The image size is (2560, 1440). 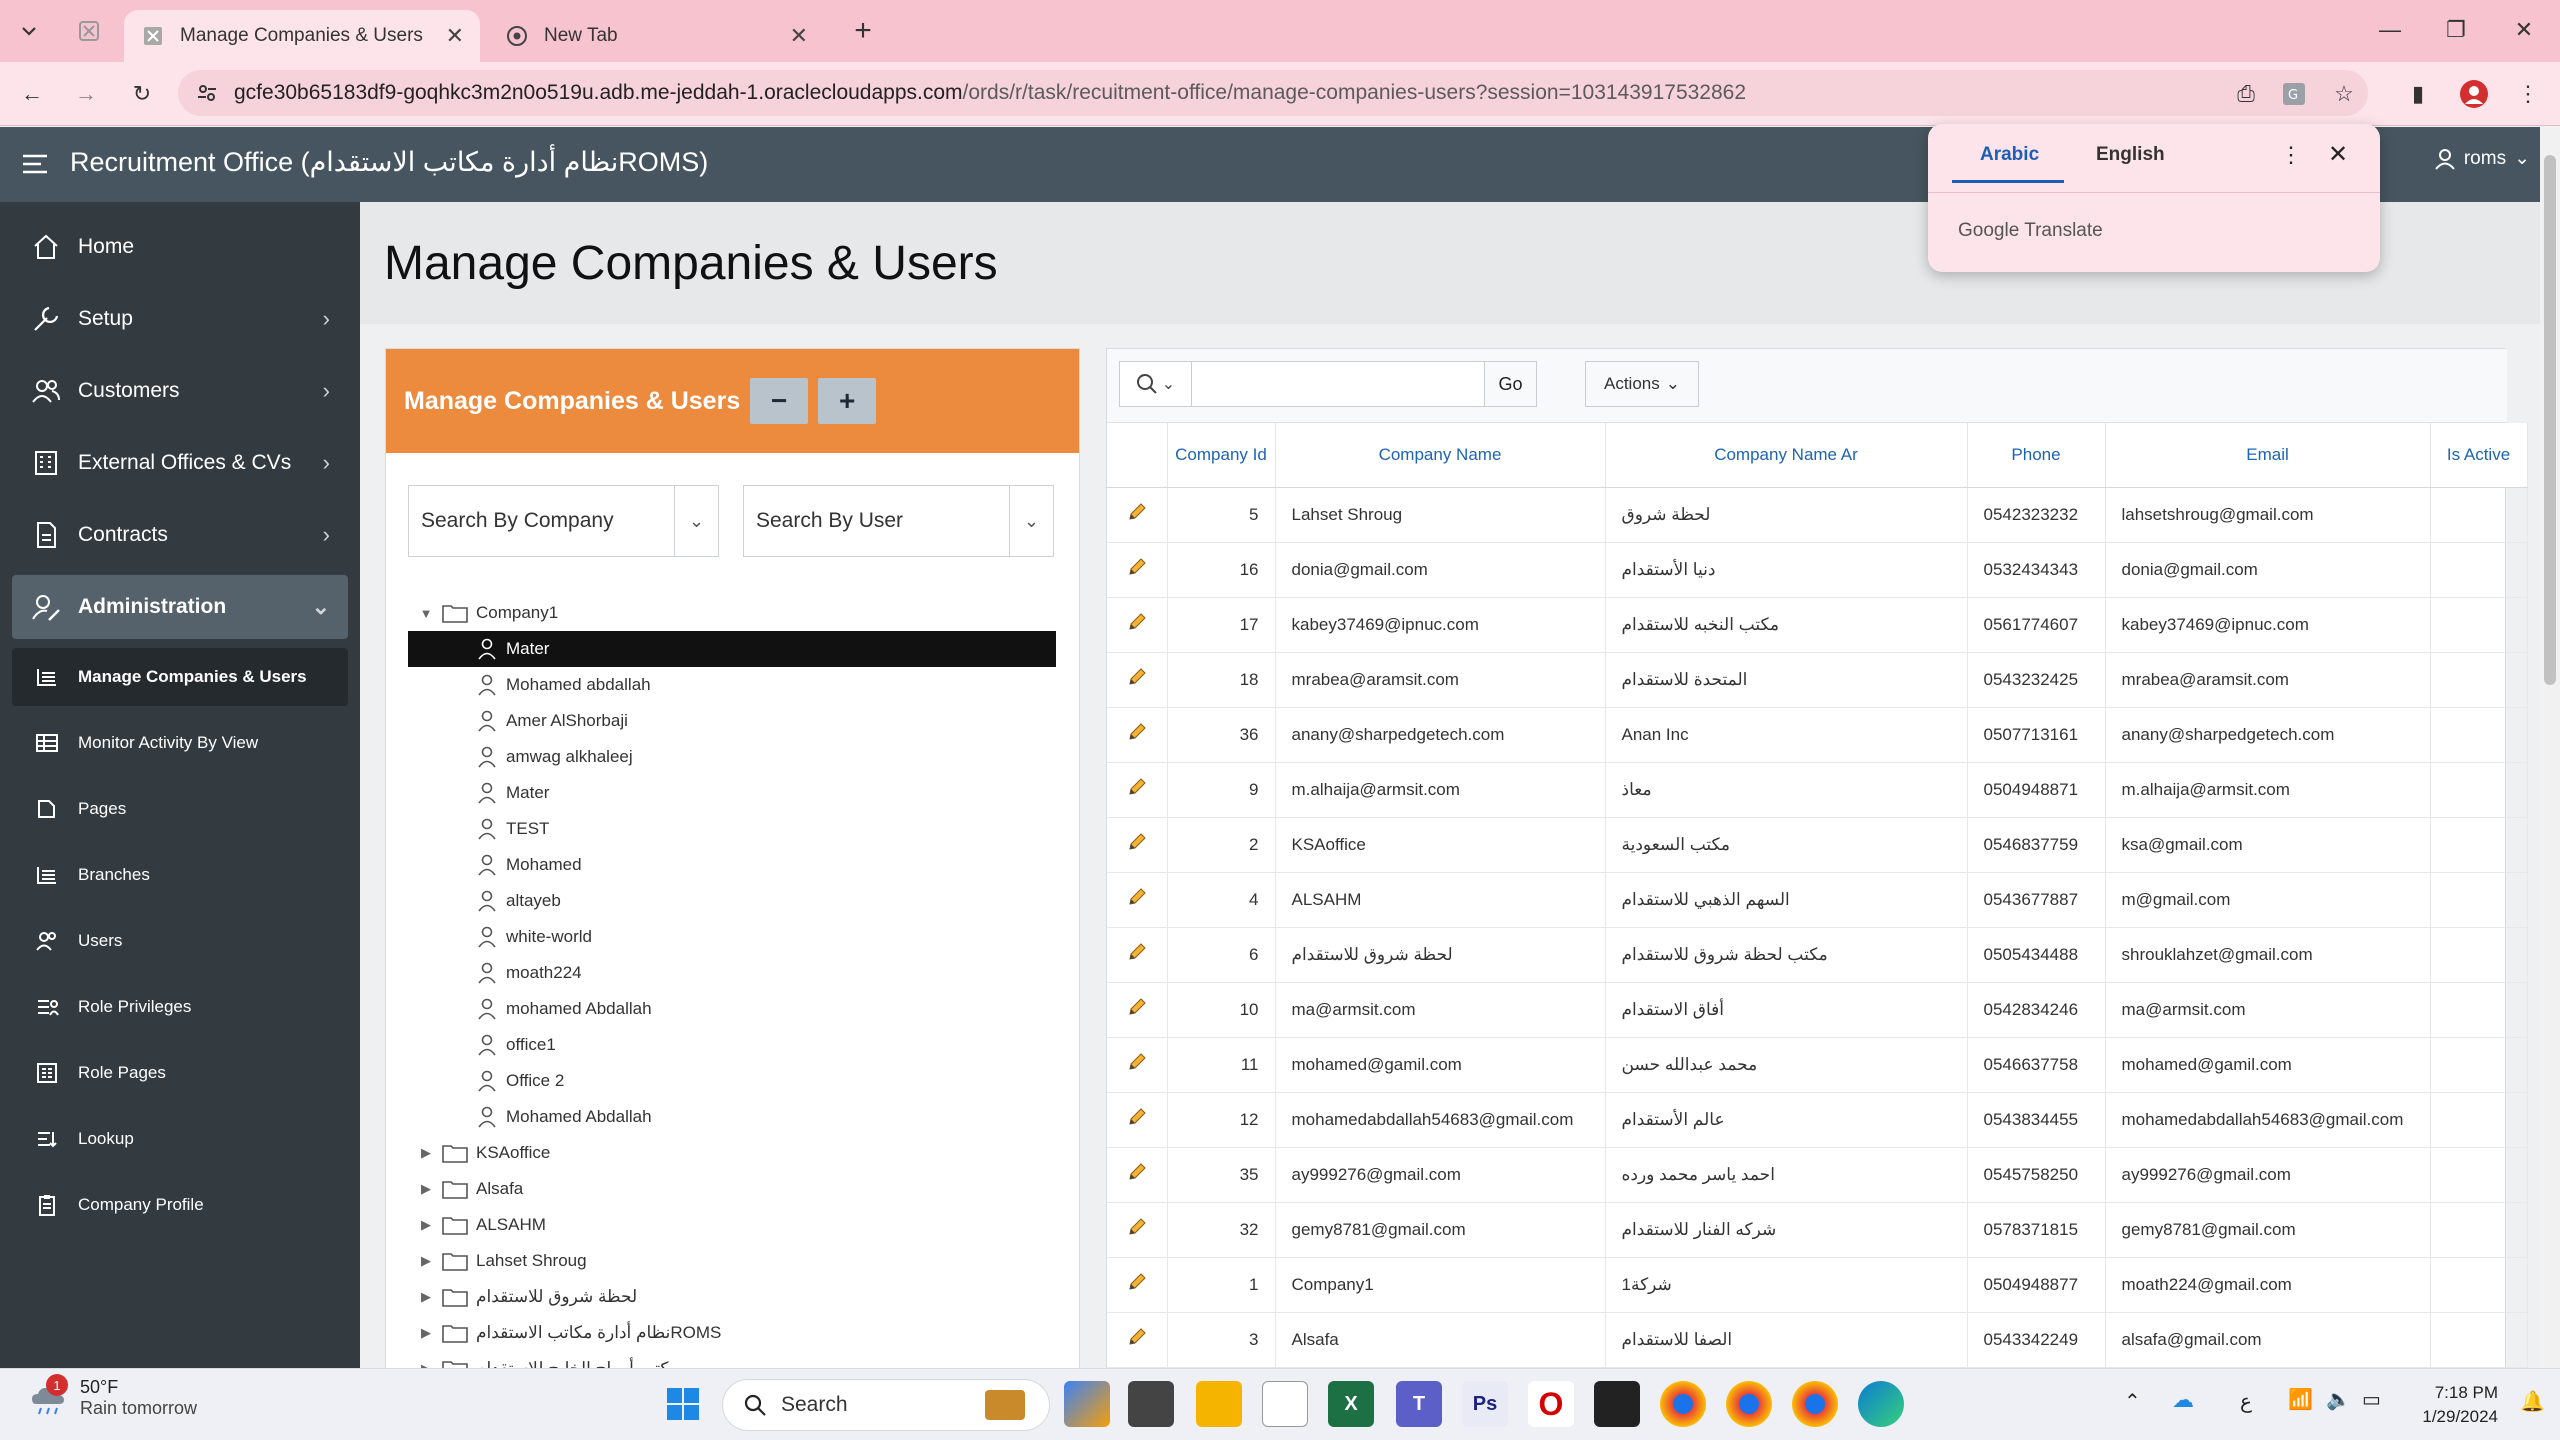 I want to click on sidebar-item-administration: Administration ⌄, so click(x=180, y=607).